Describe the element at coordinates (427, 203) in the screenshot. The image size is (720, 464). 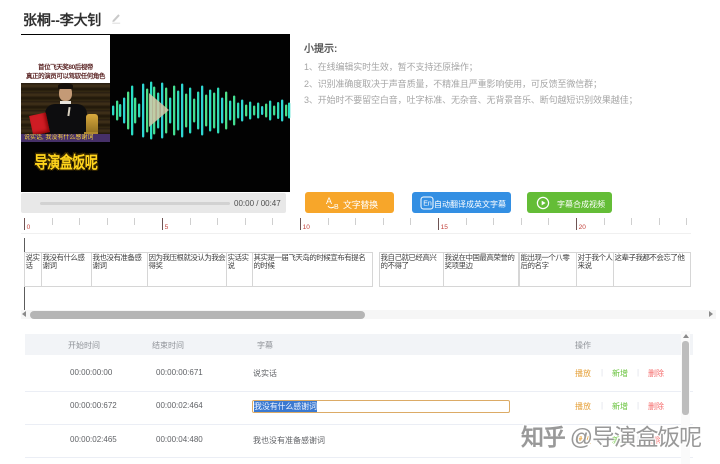
I see `svg-text: En` at that location.